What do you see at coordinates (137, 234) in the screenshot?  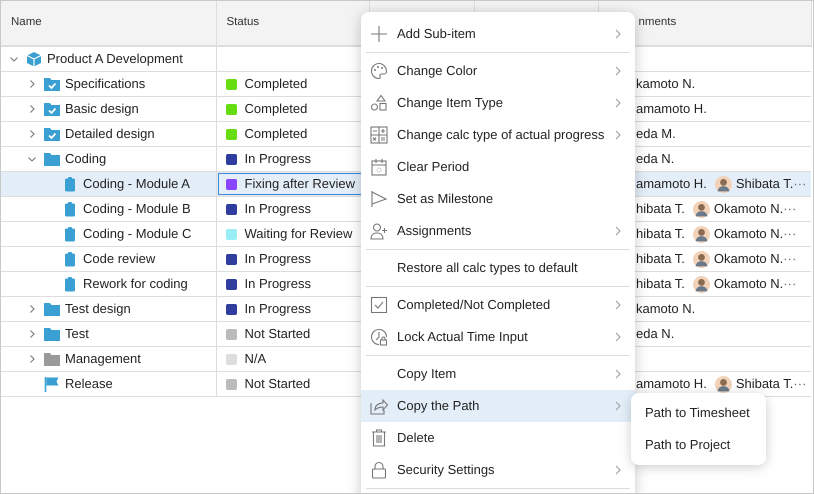 I see `item-name: Coding - Module C` at bounding box center [137, 234].